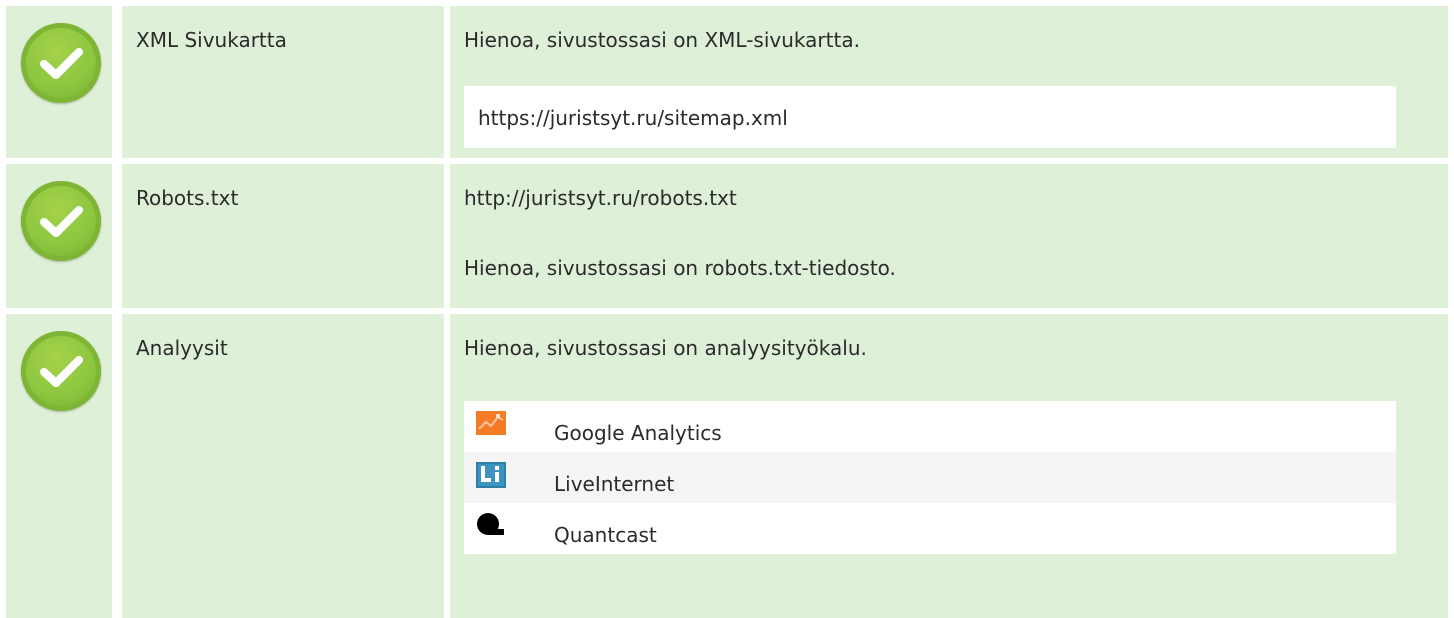 This screenshot has width=1454, height=618. What do you see at coordinates (283, 466) in the screenshot?
I see `label-cell-analytics: Analyysit` at bounding box center [283, 466].